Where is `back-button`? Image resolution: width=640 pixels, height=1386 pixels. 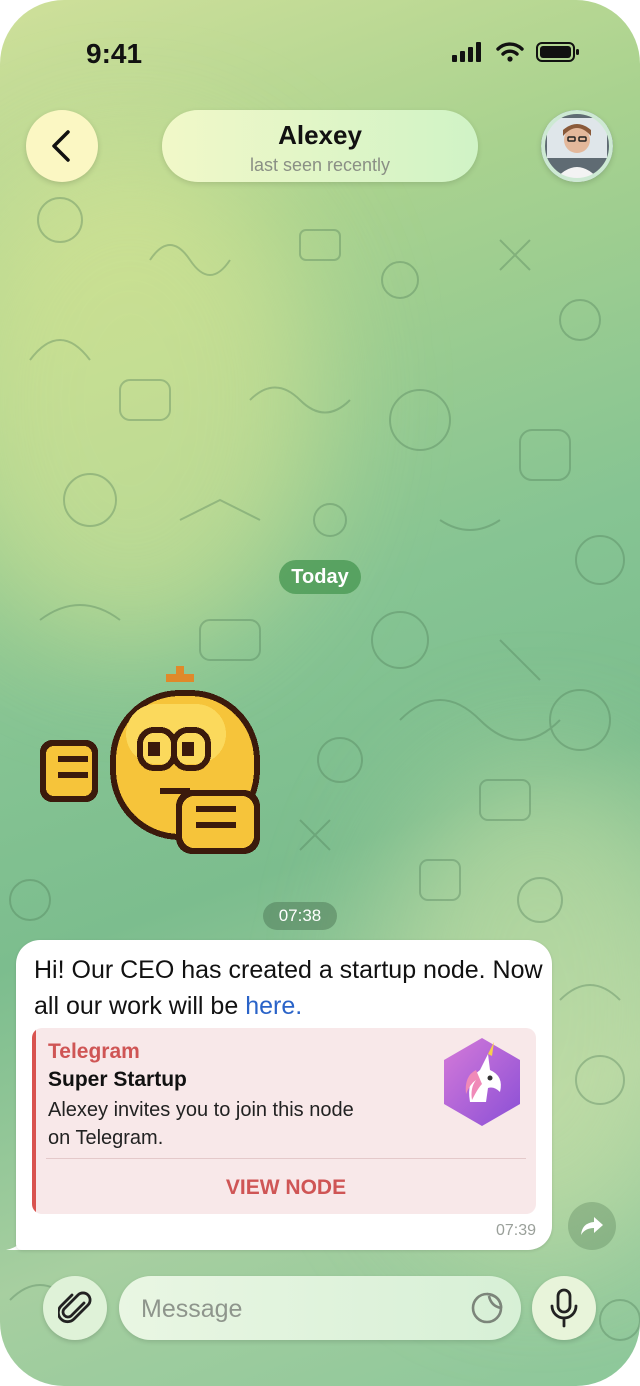 back-button is located at coordinates (62, 146).